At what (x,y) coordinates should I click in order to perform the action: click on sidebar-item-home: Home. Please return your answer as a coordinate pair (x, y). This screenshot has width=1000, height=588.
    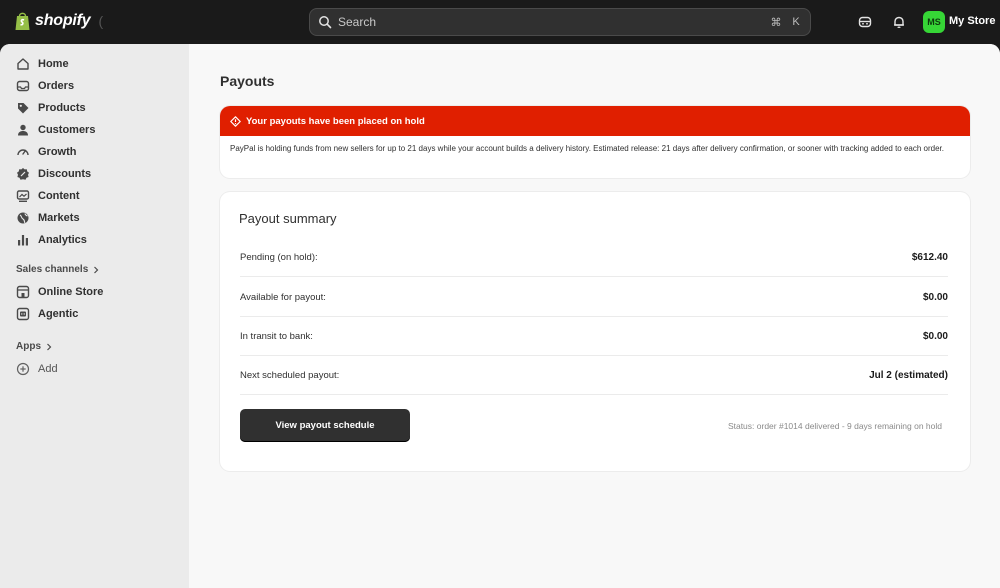
    Looking at the image, I should click on (95, 64).